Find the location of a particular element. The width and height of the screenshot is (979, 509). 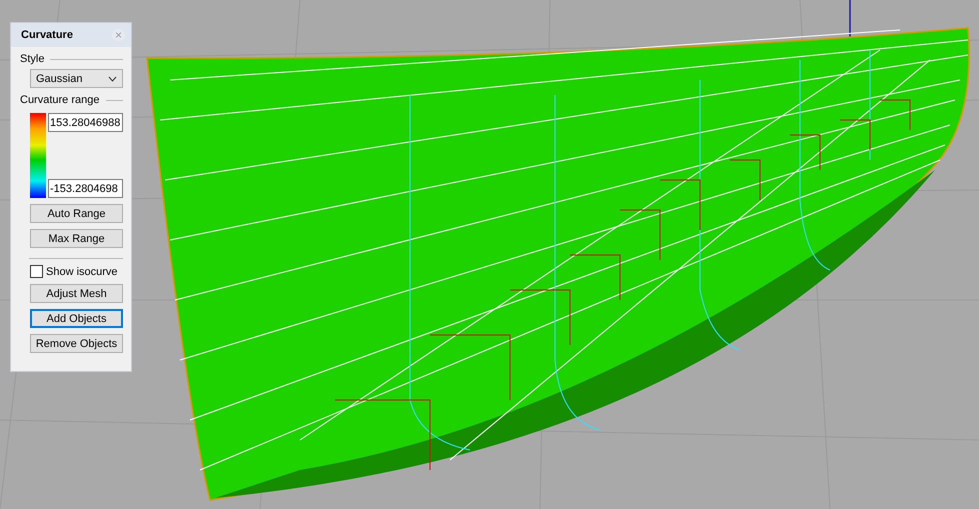

max-value-field: 153.28046988 is located at coordinates (85, 122).